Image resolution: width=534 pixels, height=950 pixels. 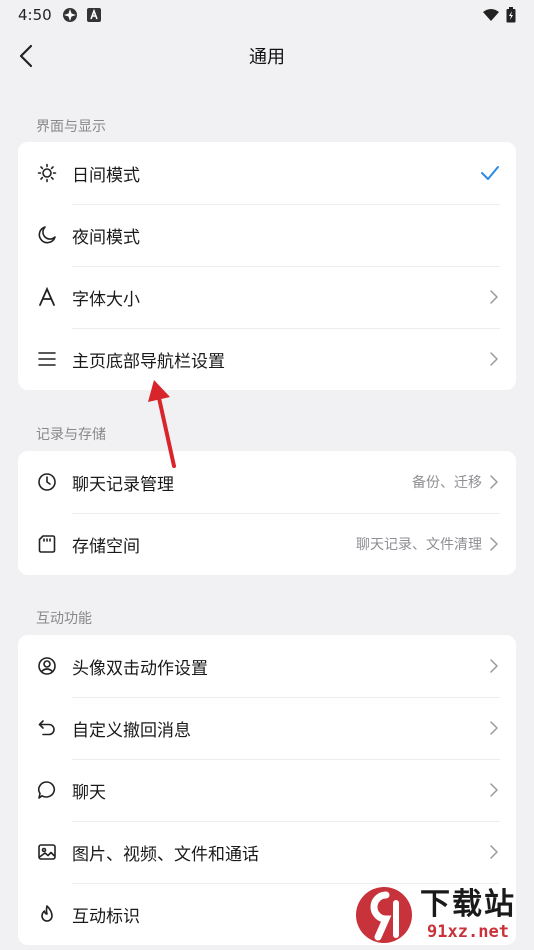 What do you see at coordinates (511, 15) in the screenshot?
I see `battery-icon` at bounding box center [511, 15].